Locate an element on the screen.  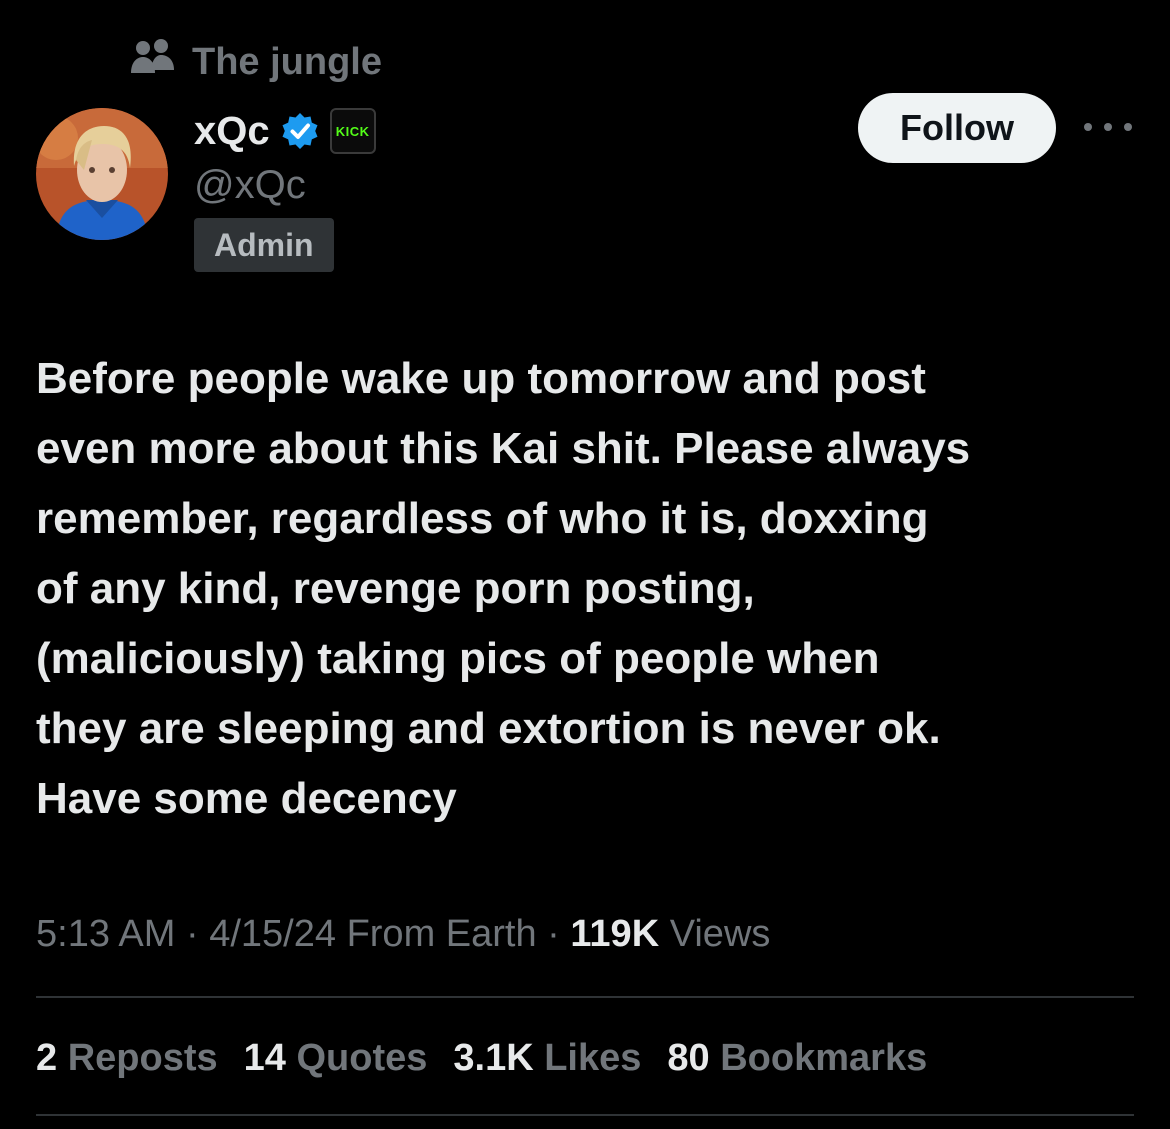
follow-button: Follow is located at coordinates (957, 128).